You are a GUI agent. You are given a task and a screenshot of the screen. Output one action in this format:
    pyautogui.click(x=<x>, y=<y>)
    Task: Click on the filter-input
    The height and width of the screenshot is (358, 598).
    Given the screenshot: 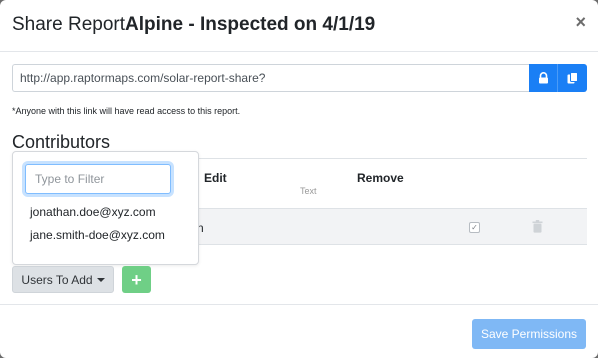 What is the action you would take?
    pyautogui.click(x=98, y=179)
    